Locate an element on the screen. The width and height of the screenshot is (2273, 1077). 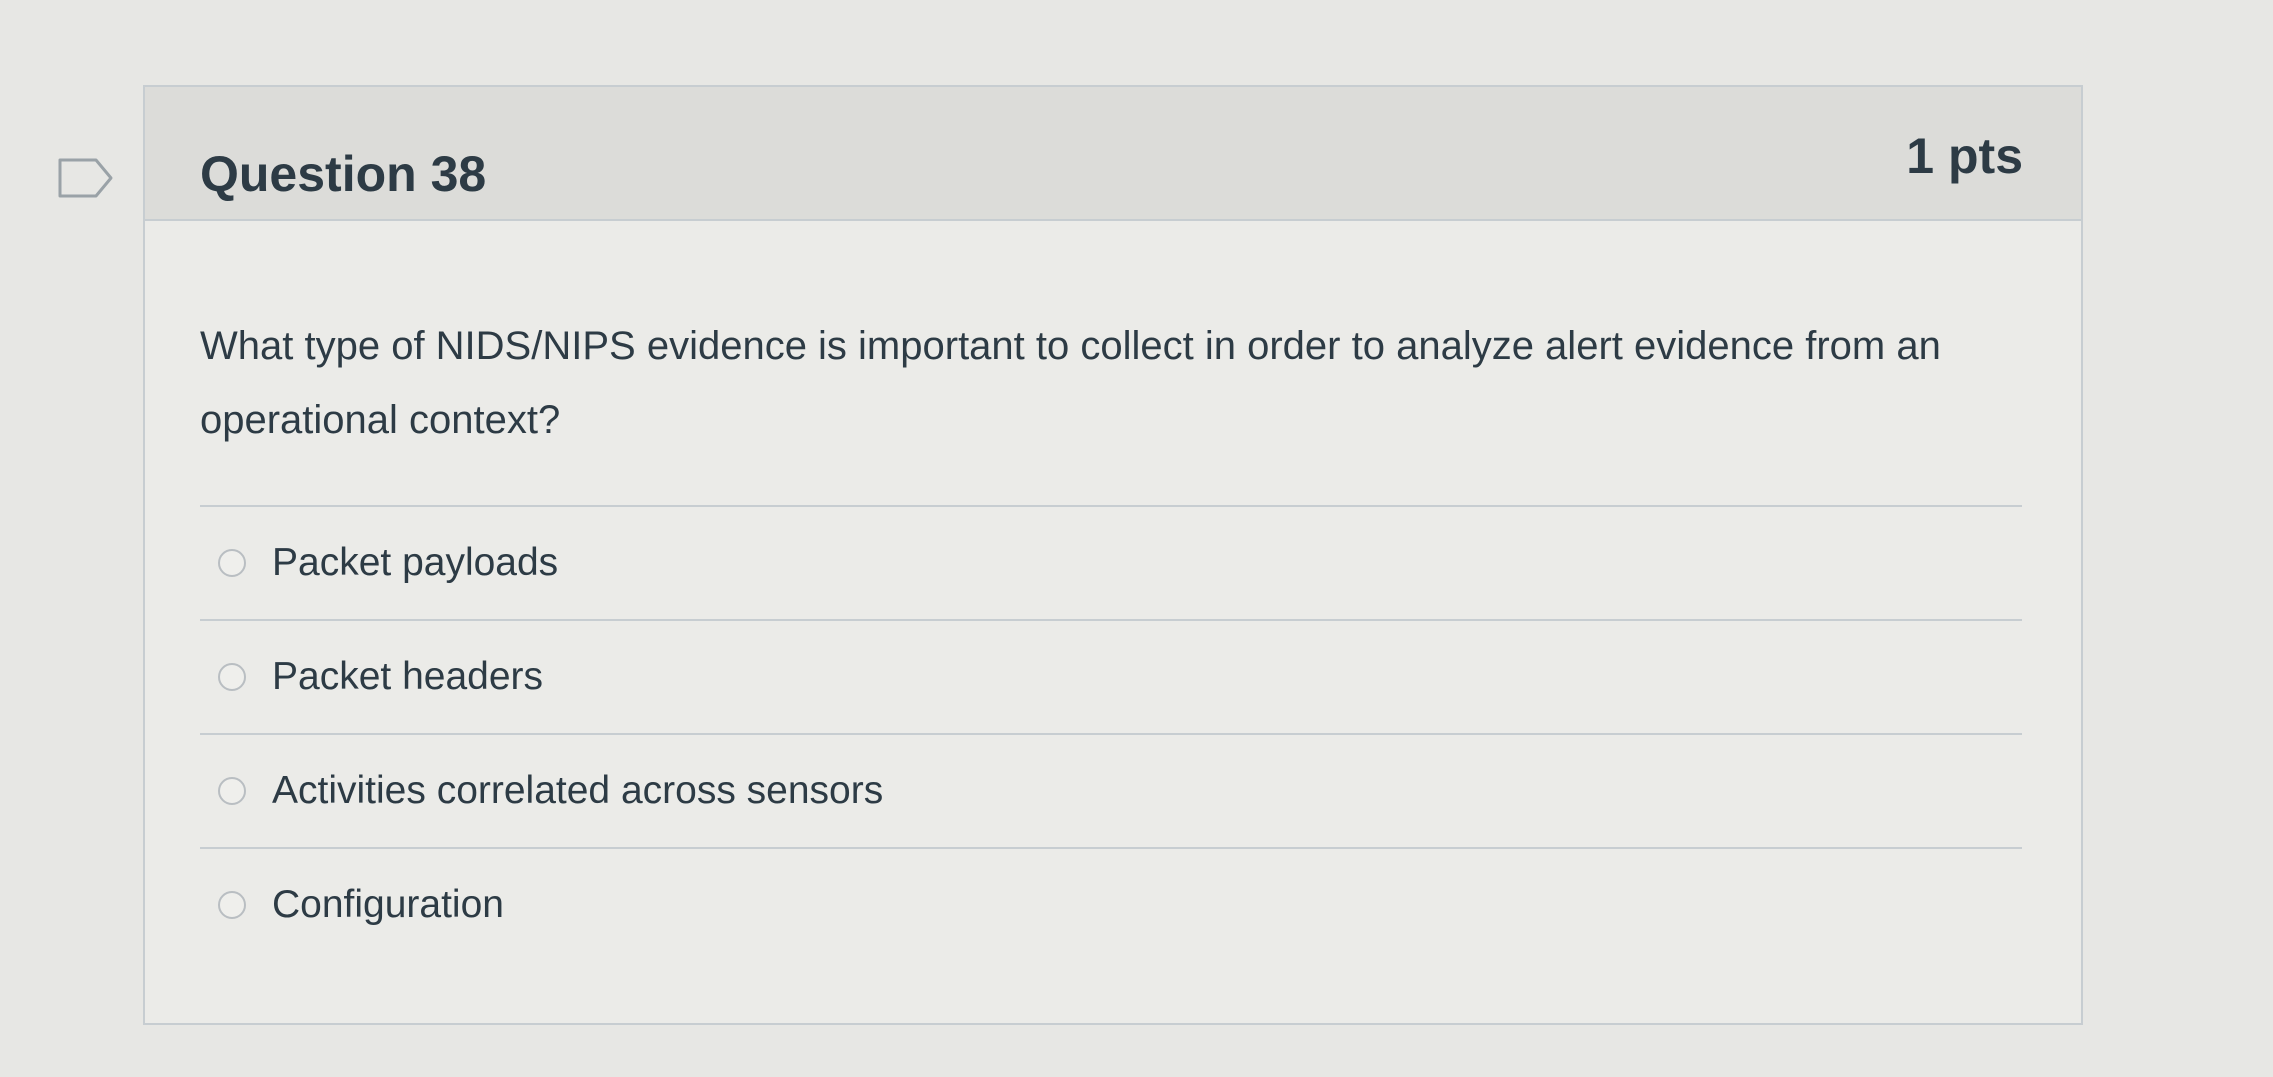
question-title: Question 38 is located at coordinates (343, 174).